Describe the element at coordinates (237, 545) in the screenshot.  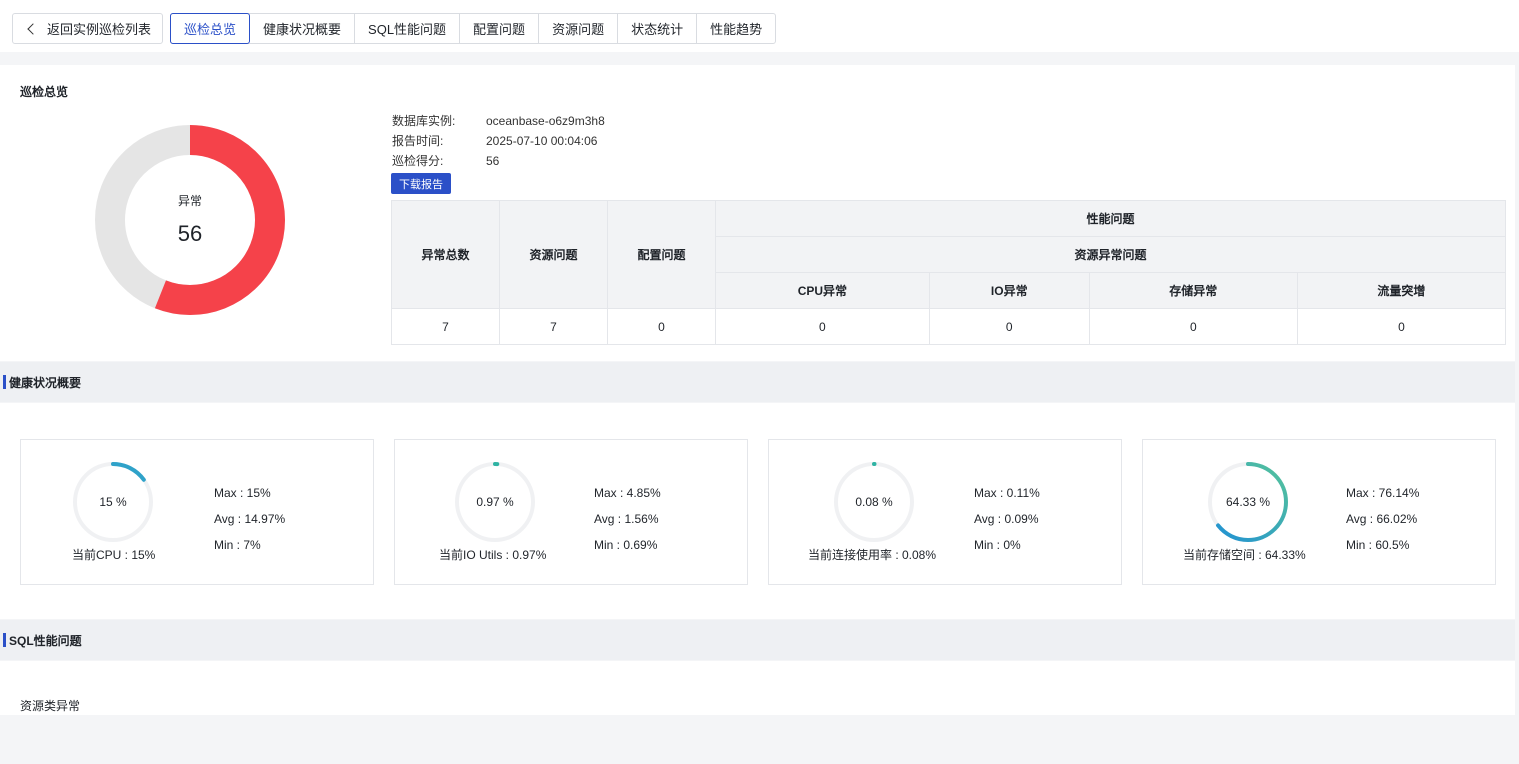
I see `metric-min: Min : 7%` at that location.